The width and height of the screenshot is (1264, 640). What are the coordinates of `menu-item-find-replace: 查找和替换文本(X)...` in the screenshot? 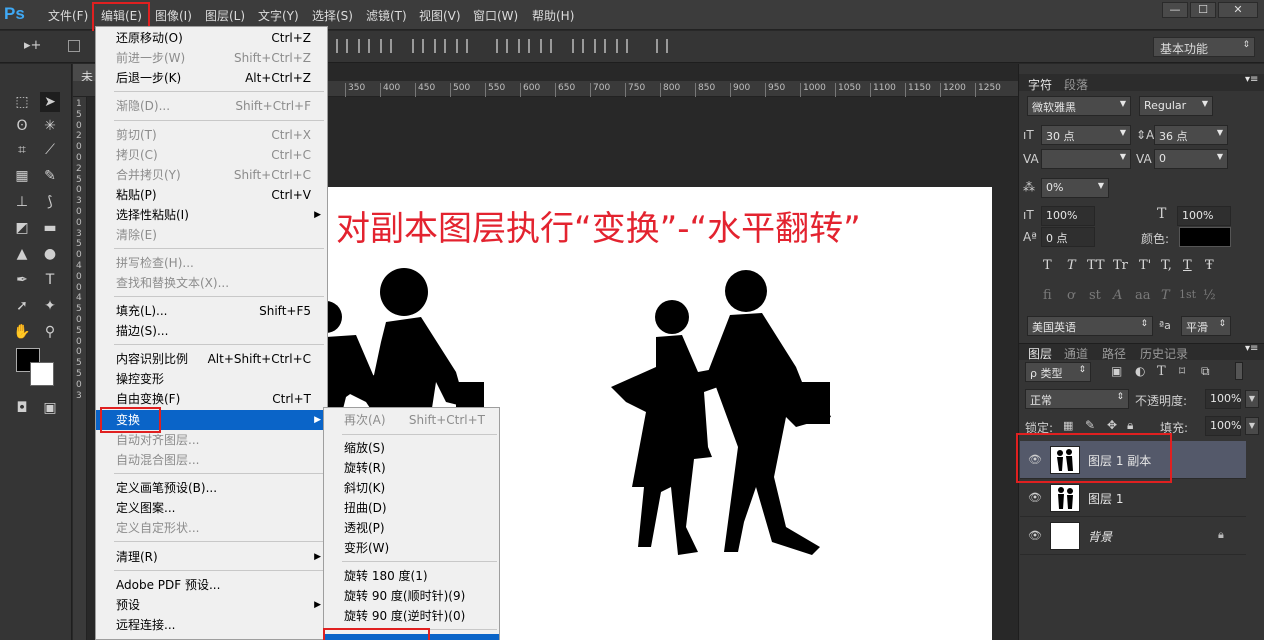 It's located at (211, 283).